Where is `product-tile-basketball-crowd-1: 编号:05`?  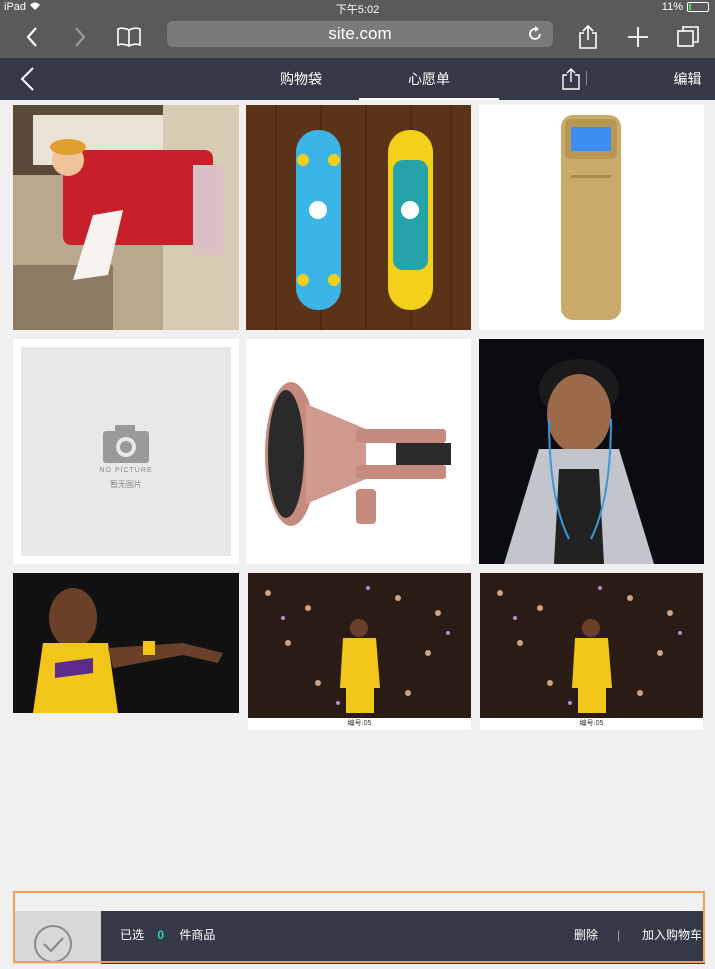 product-tile-basketball-crowd-1: 编号:05 is located at coordinates (359, 651).